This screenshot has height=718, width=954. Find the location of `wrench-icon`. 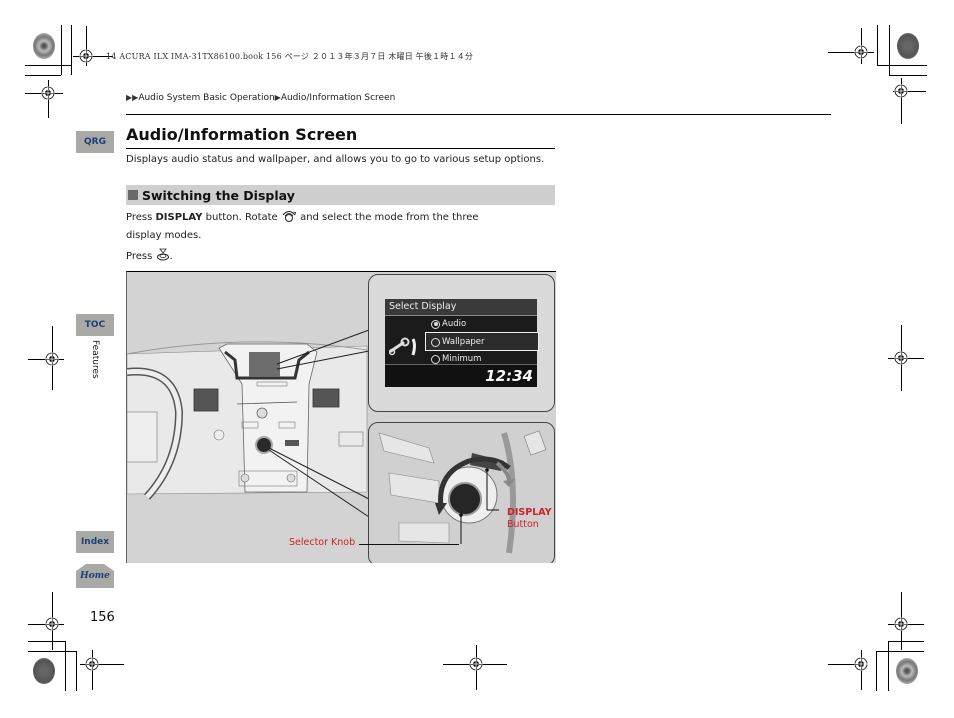

wrench-icon is located at coordinates (402, 346).